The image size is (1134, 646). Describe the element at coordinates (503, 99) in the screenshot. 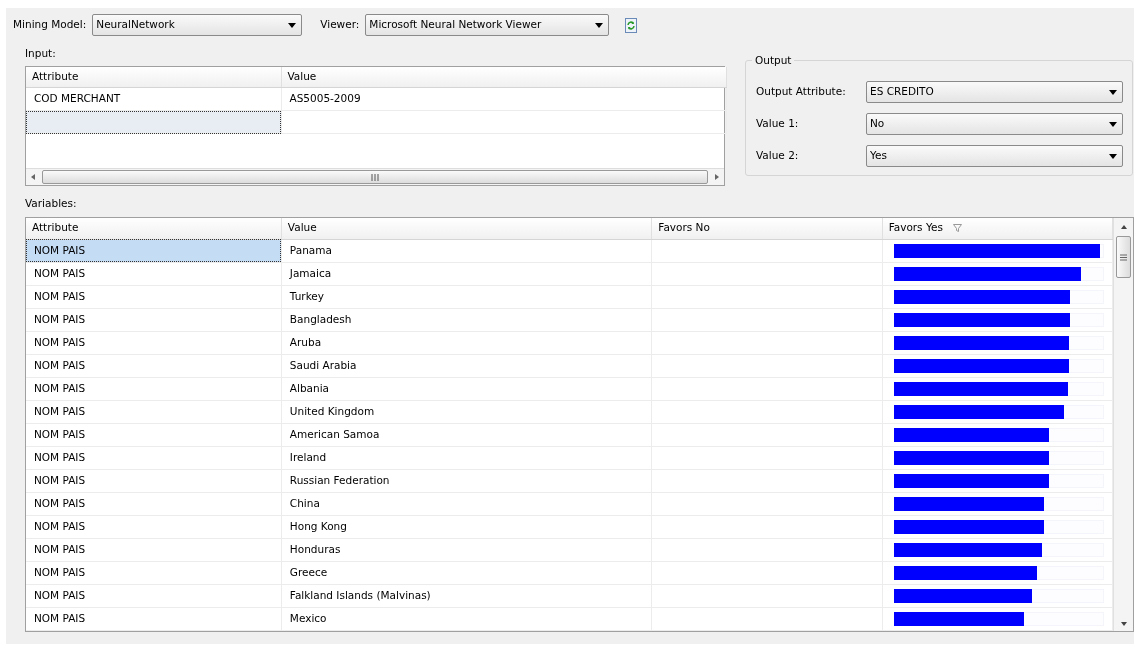

I see `table-cell: AS5005-2009` at that location.